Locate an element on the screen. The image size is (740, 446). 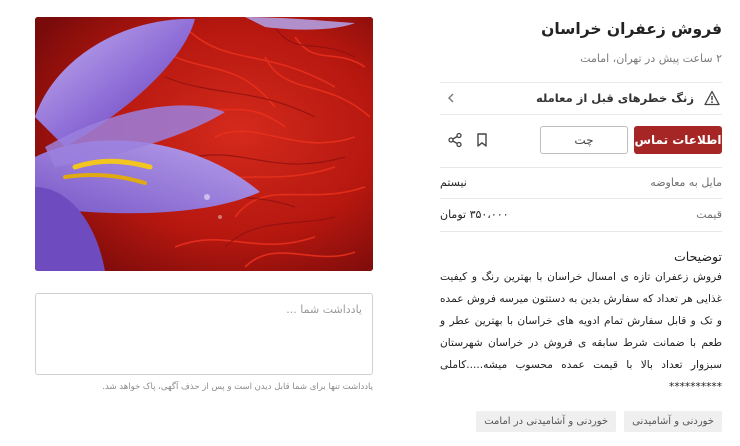
price-value: ۳۵۰،۰۰۰ تومان is located at coordinates (474, 214).